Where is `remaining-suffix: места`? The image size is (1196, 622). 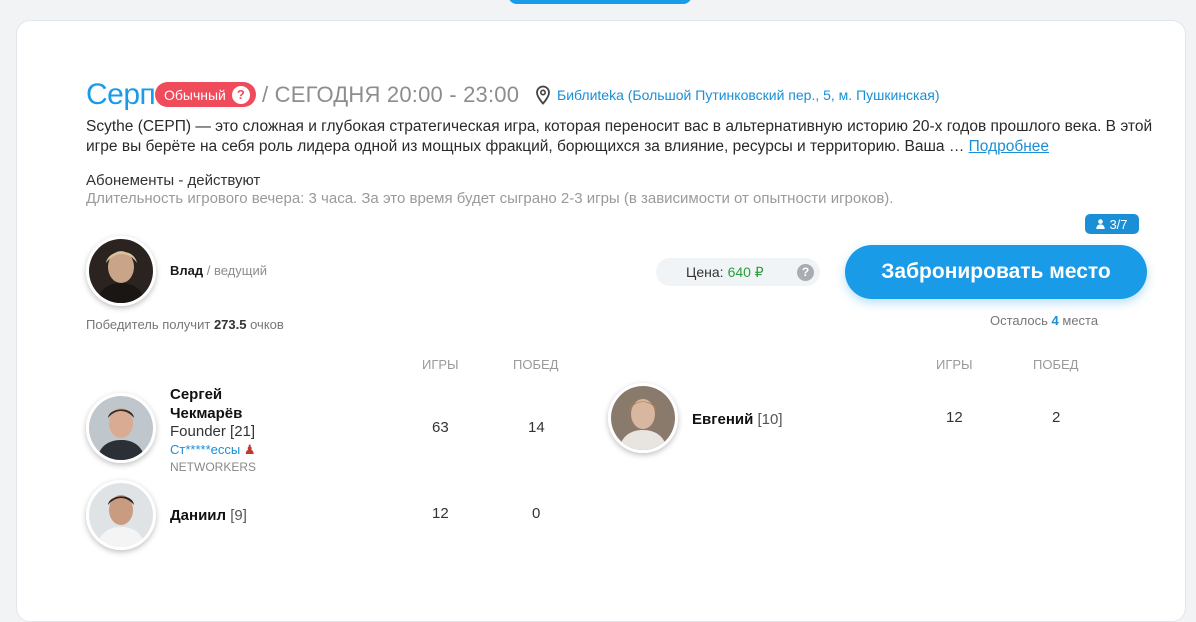 remaining-suffix: места is located at coordinates (1080, 320).